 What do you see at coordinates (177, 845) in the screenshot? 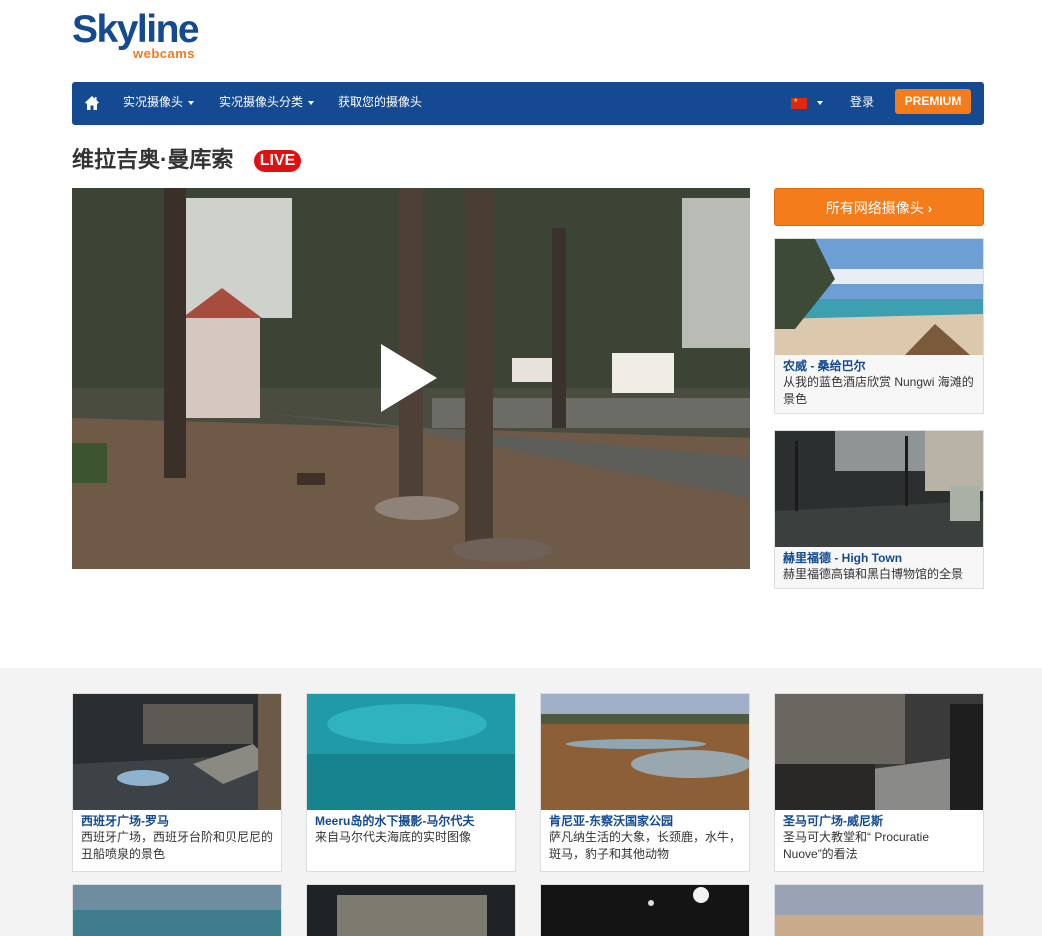
I see `card-desc: 西班牙广场，西班牙台阶和贝尼尼的丑船喷泉的景色` at bounding box center [177, 845].